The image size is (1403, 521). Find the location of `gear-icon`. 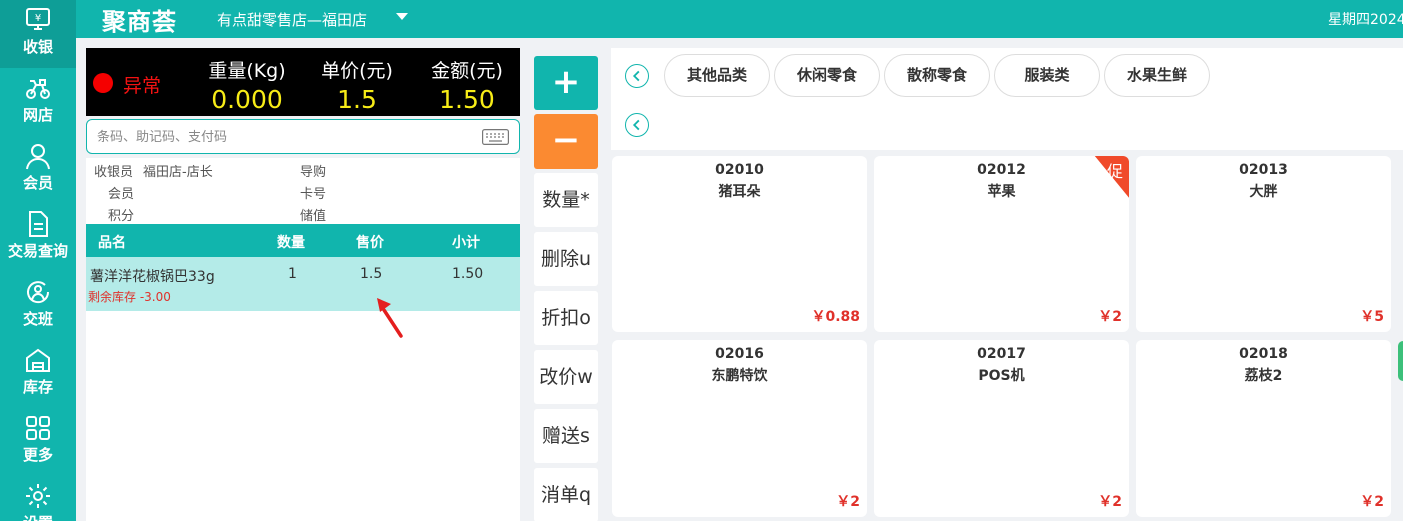

gear-icon is located at coordinates (38, 496).